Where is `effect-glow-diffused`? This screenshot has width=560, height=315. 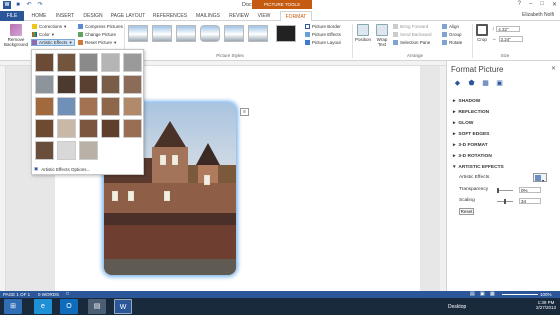 effect-glow-diffused is located at coordinates (110, 84).